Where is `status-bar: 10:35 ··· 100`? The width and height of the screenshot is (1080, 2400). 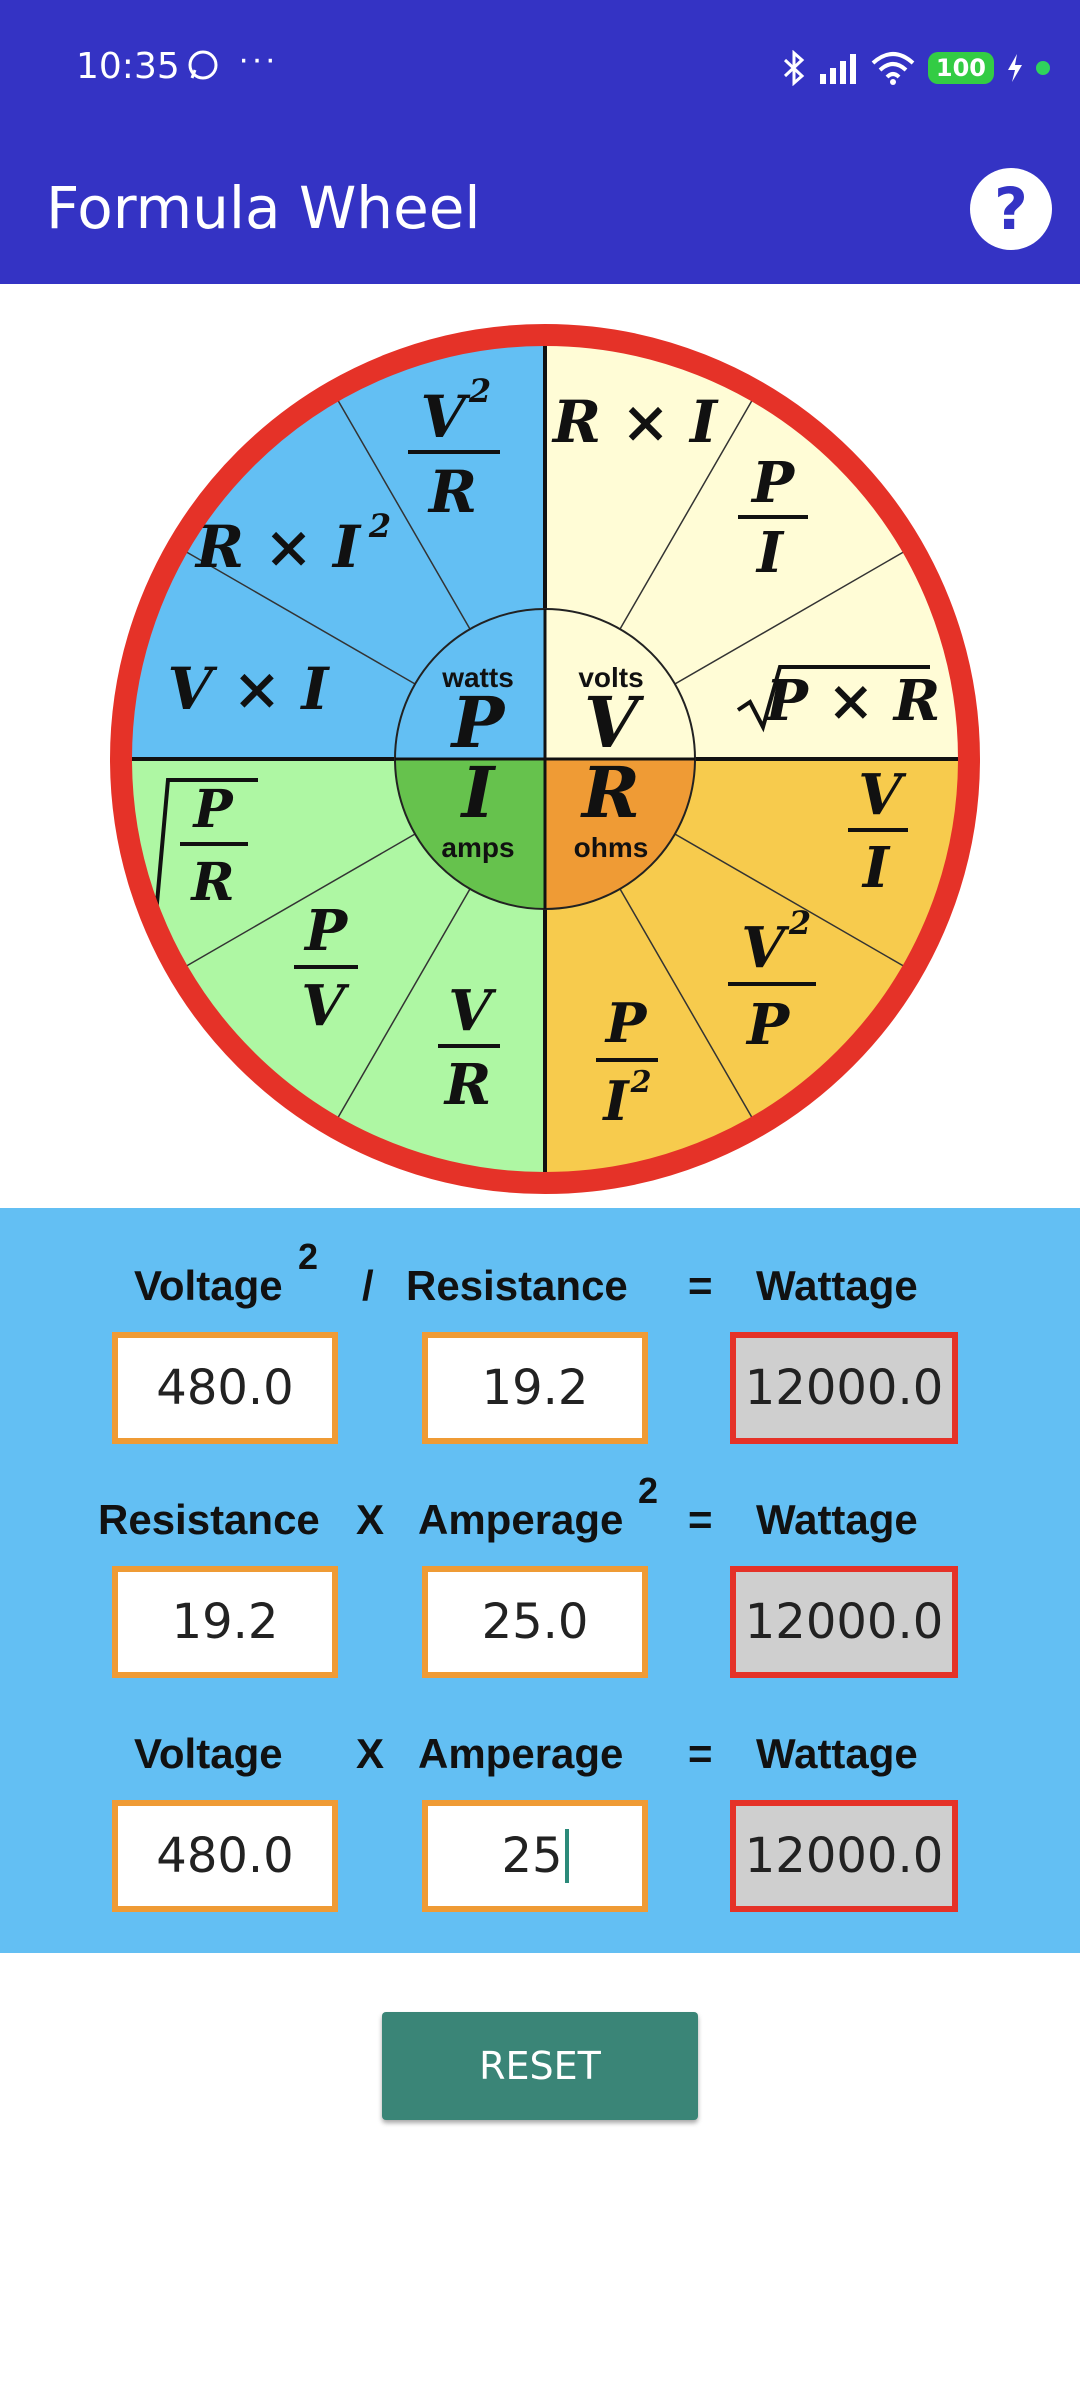 status-bar: 10:35 ··· 100 is located at coordinates (540, 68).